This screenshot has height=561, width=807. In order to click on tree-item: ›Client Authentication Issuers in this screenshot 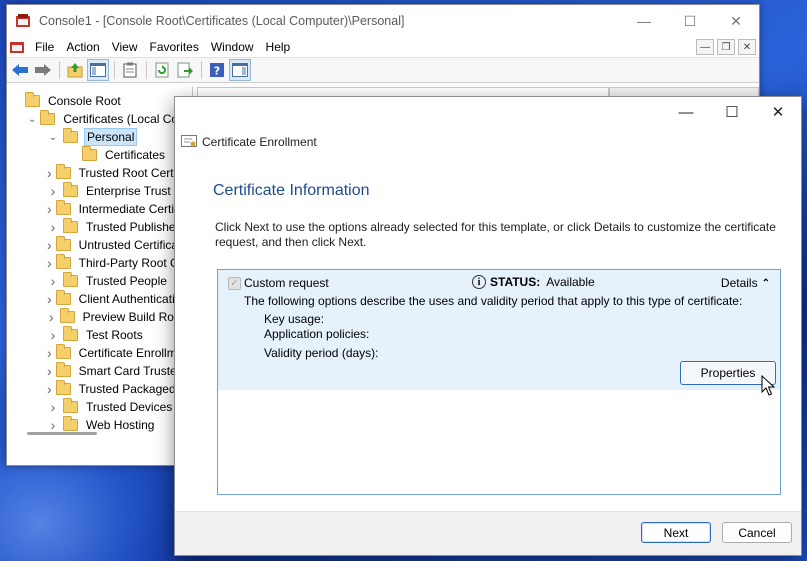, I will do `click(99, 299)`.